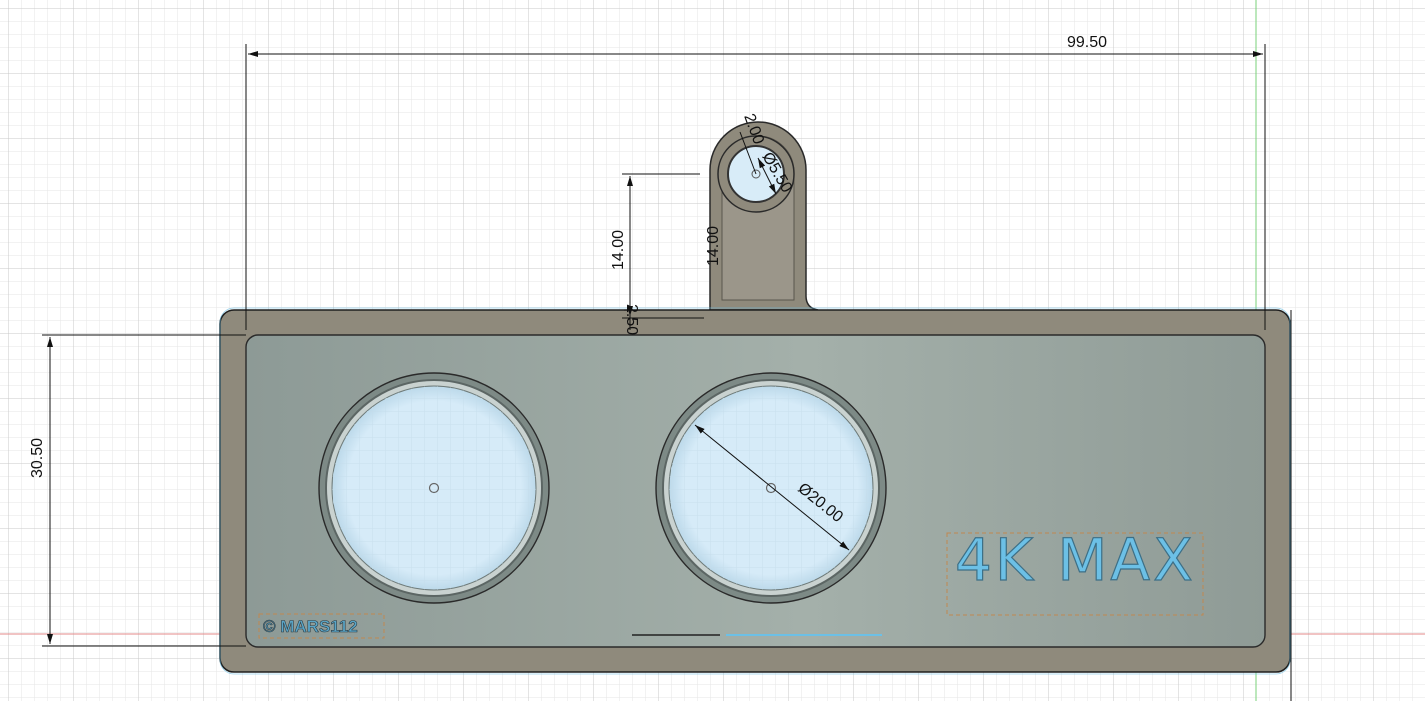 This screenshot has width=1425, height=701. I want to click on lens-left, so click(434, 488).